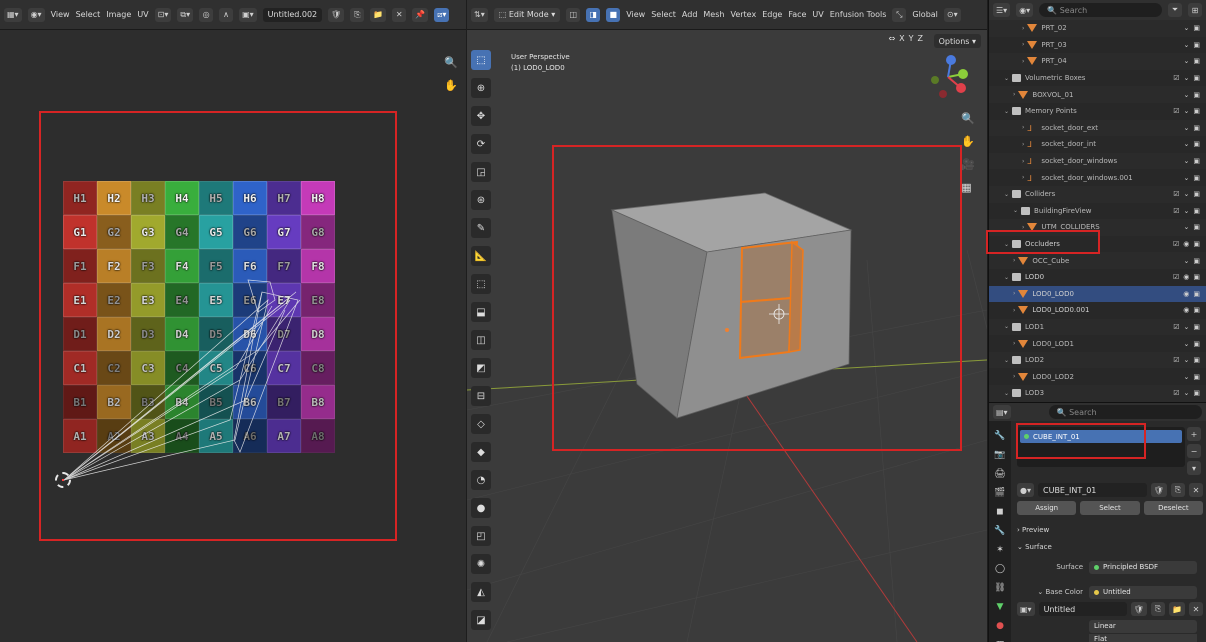  Describe the element at coordinates (573, 14) in the screenshot. I see `vertex-select-icon: ◫` at that location.